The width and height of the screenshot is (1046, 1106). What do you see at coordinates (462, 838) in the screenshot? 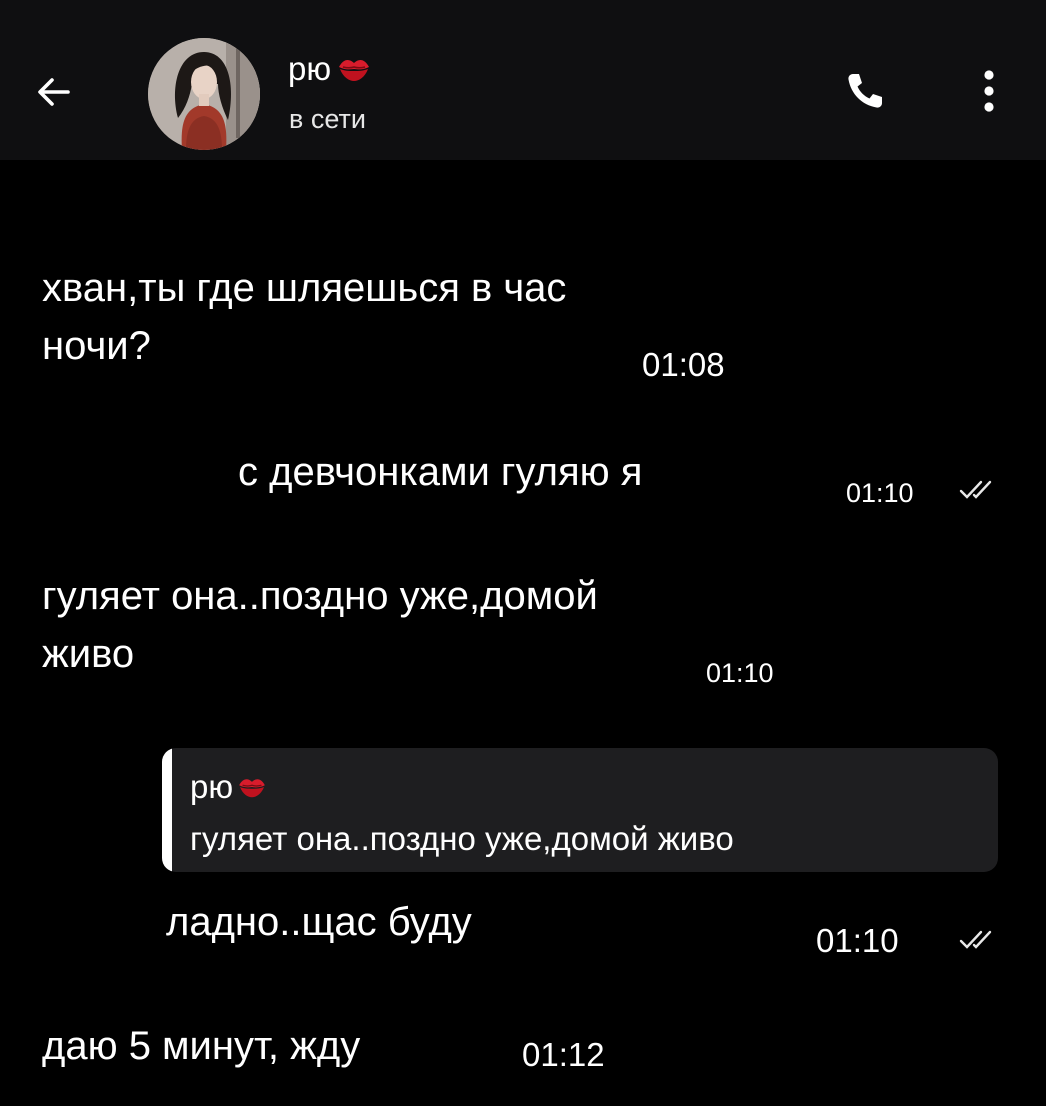
I see `reply-text: гуляет она..поздно уже,домой живо` at bounding box center [462, 838].